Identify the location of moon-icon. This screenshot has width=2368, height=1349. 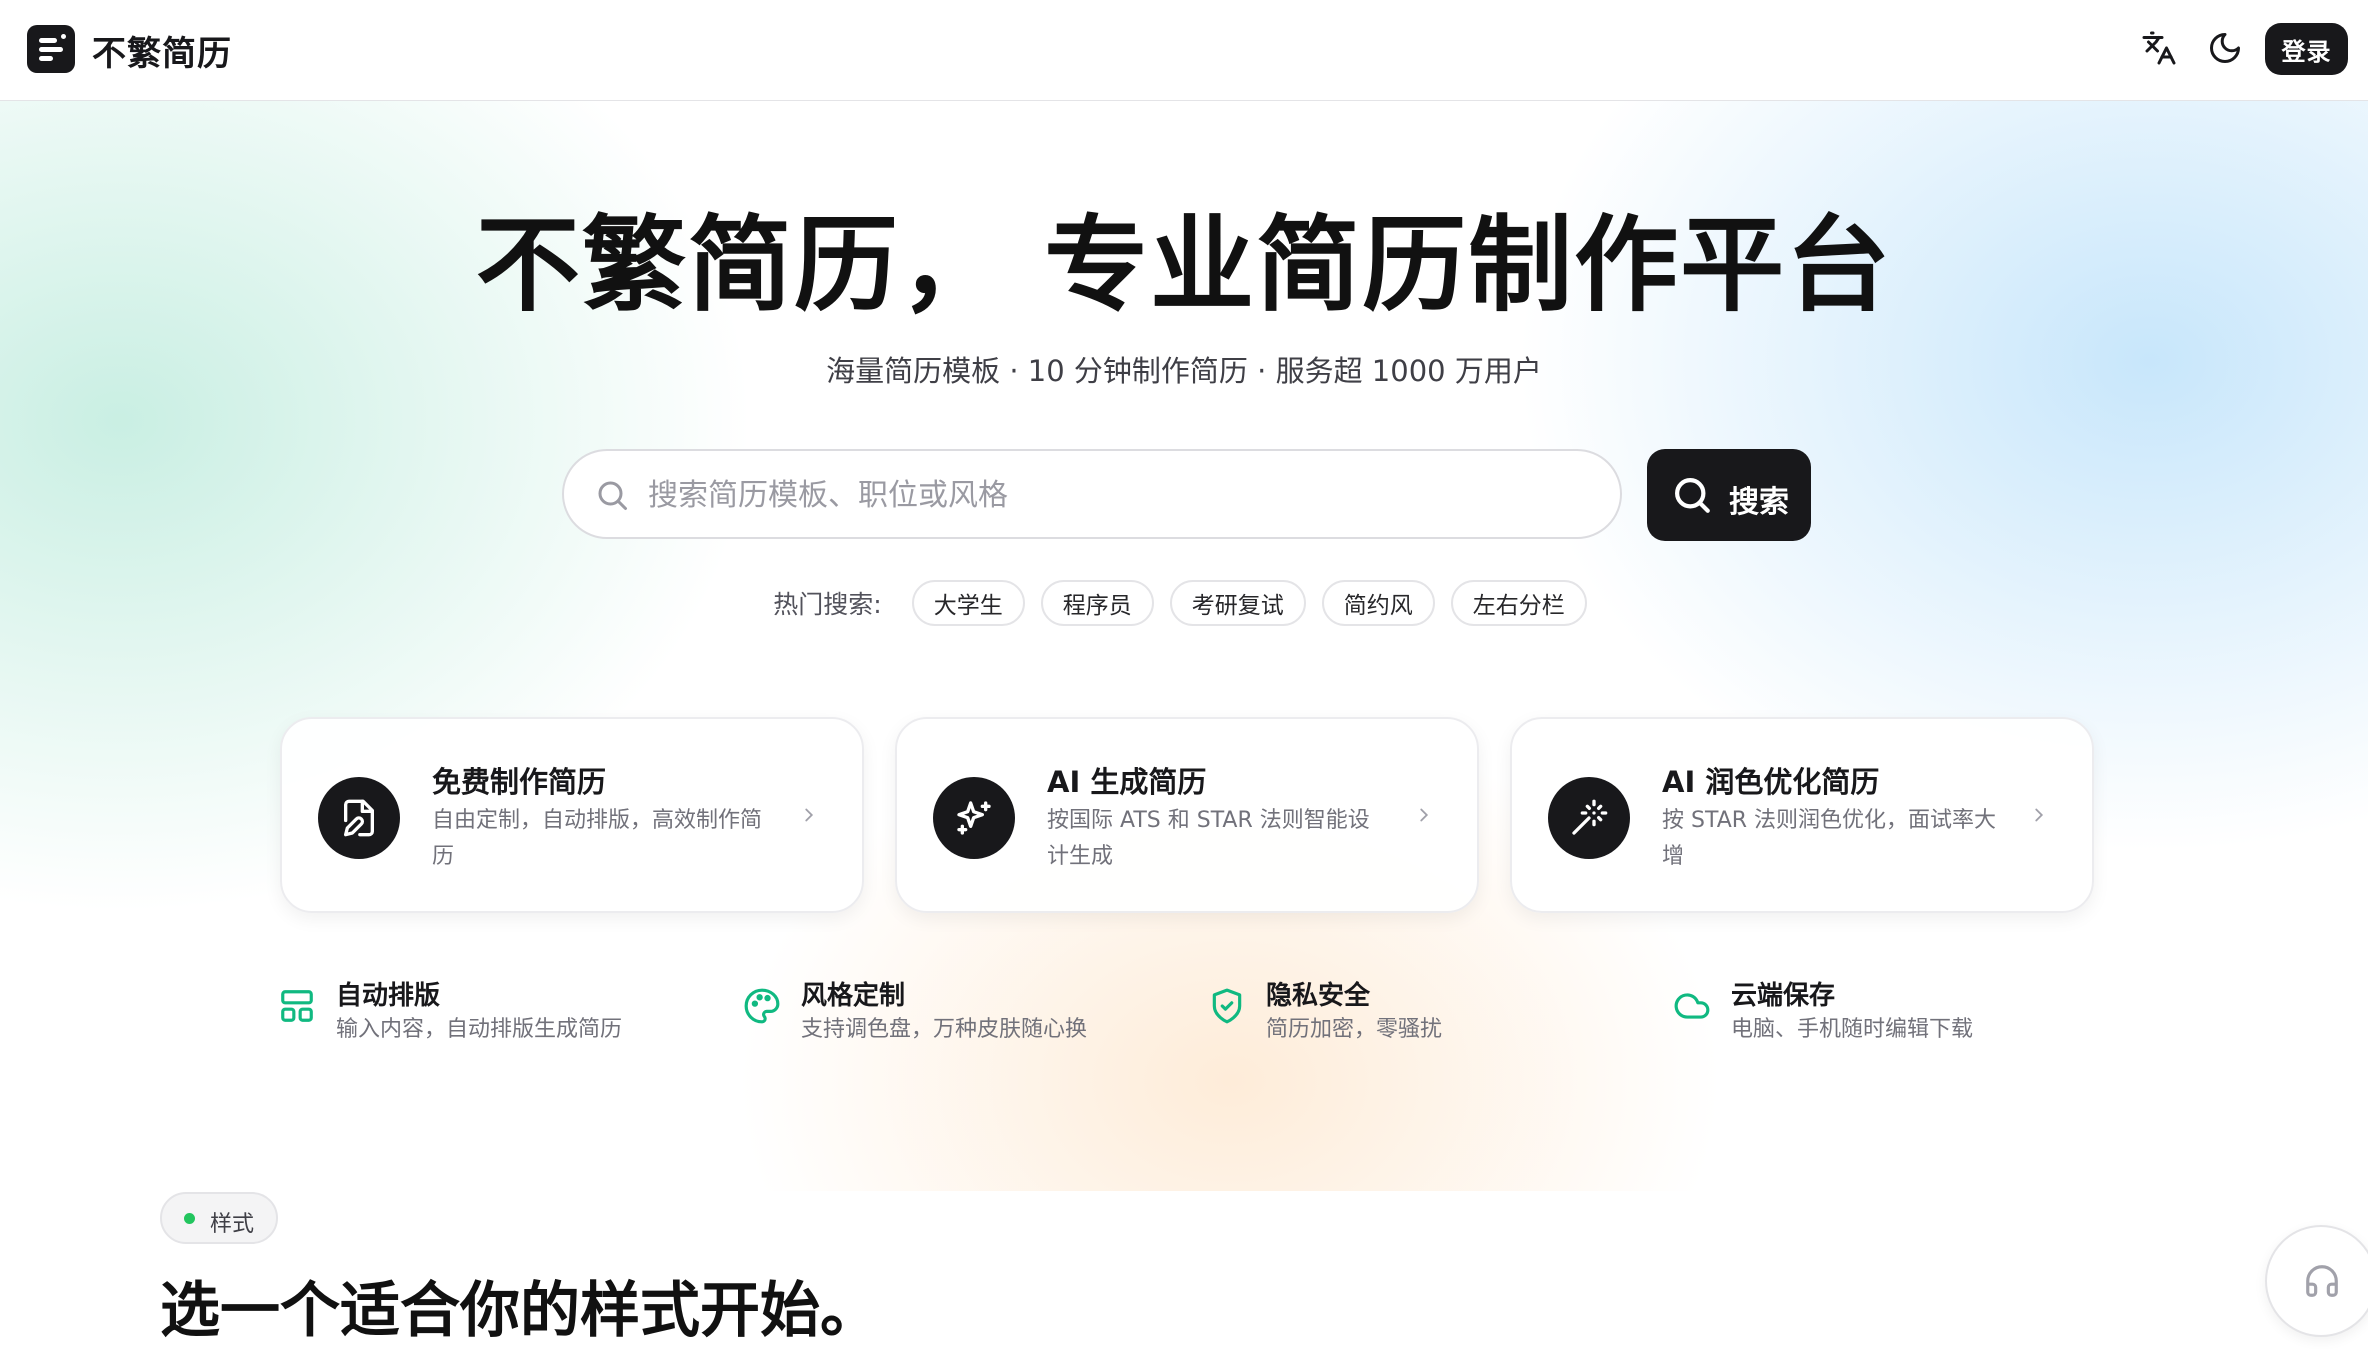
(2225, 48).